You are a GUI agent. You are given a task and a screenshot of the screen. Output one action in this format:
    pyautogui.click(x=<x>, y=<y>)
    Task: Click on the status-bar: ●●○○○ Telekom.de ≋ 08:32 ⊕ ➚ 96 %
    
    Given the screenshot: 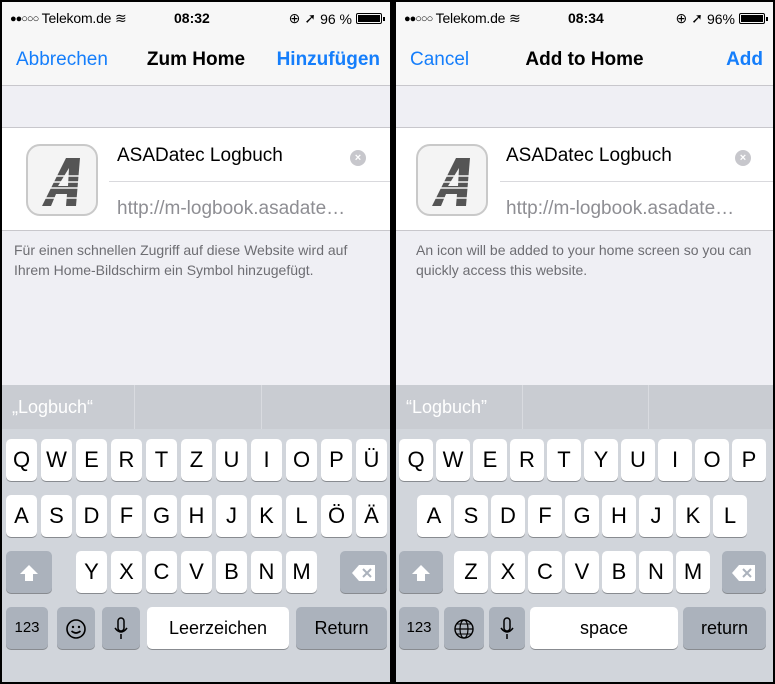 What is the action you would take?
    pyautogui.click(x=196, y=19)
    